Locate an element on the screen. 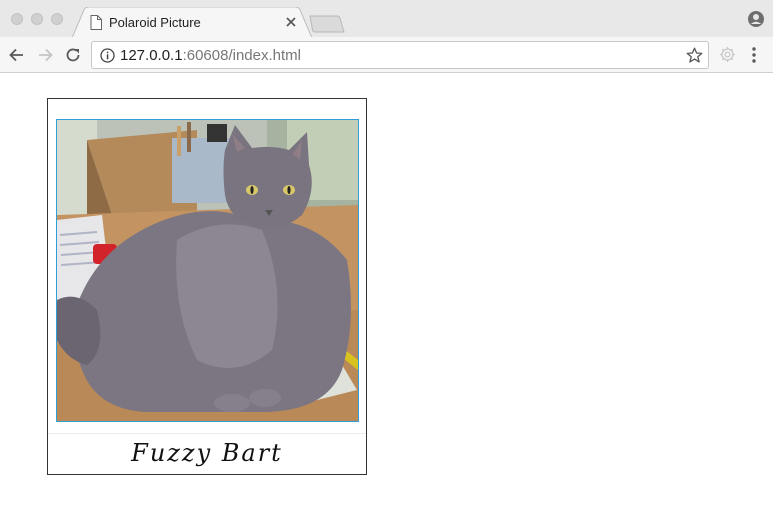 The height and width of the screenshot is (522, 773). profile-icon is located at coordinates (756, 19).